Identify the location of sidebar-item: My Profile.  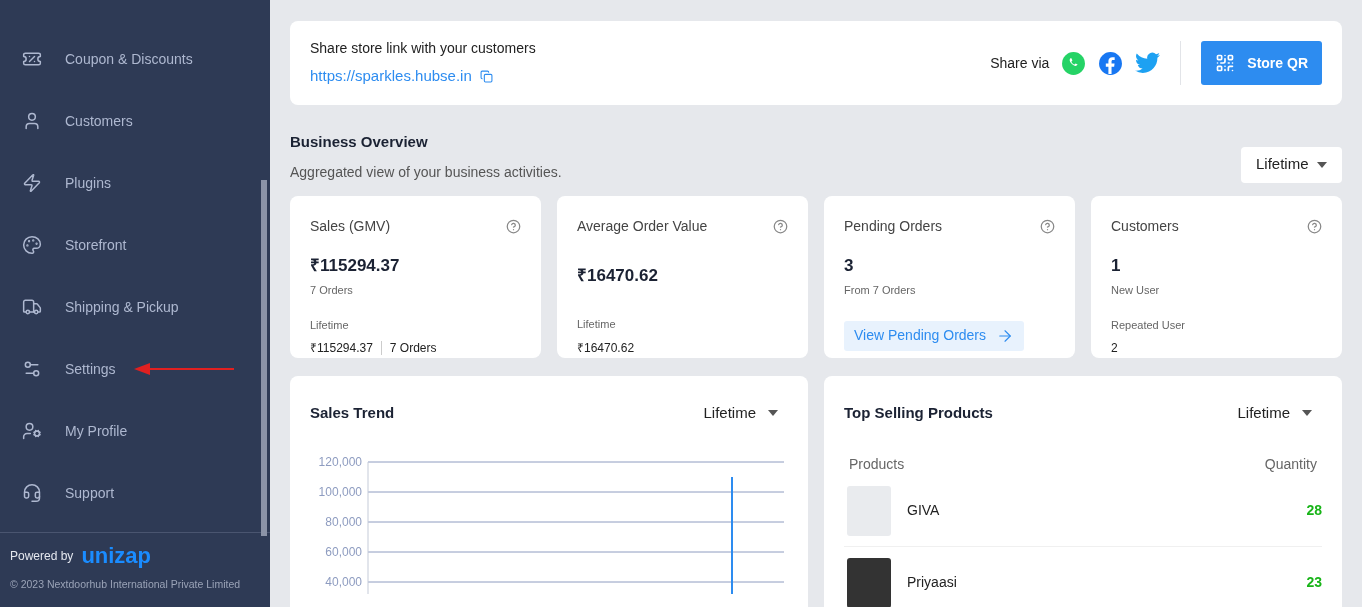
(75, 431).